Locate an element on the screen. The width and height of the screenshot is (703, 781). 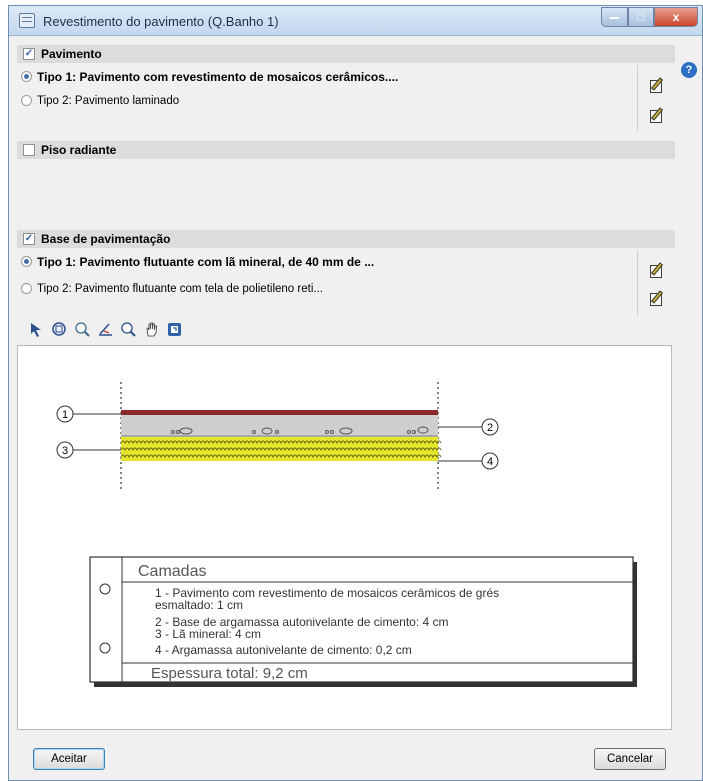
measure-icon is located at coordinates (105, 329).